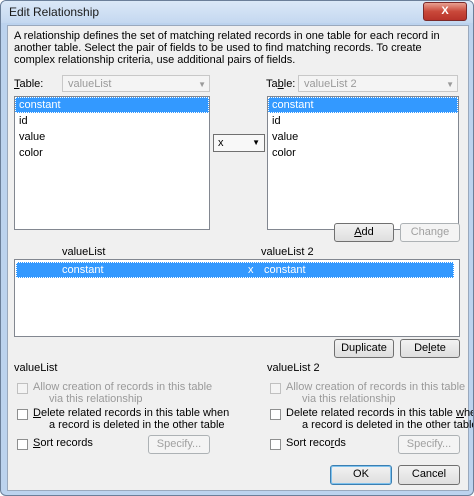  What do you see at coordinates (136, 83) in the screenshot?
I see `left-table-select: valueList ▼` at bounding box center [136, 83].